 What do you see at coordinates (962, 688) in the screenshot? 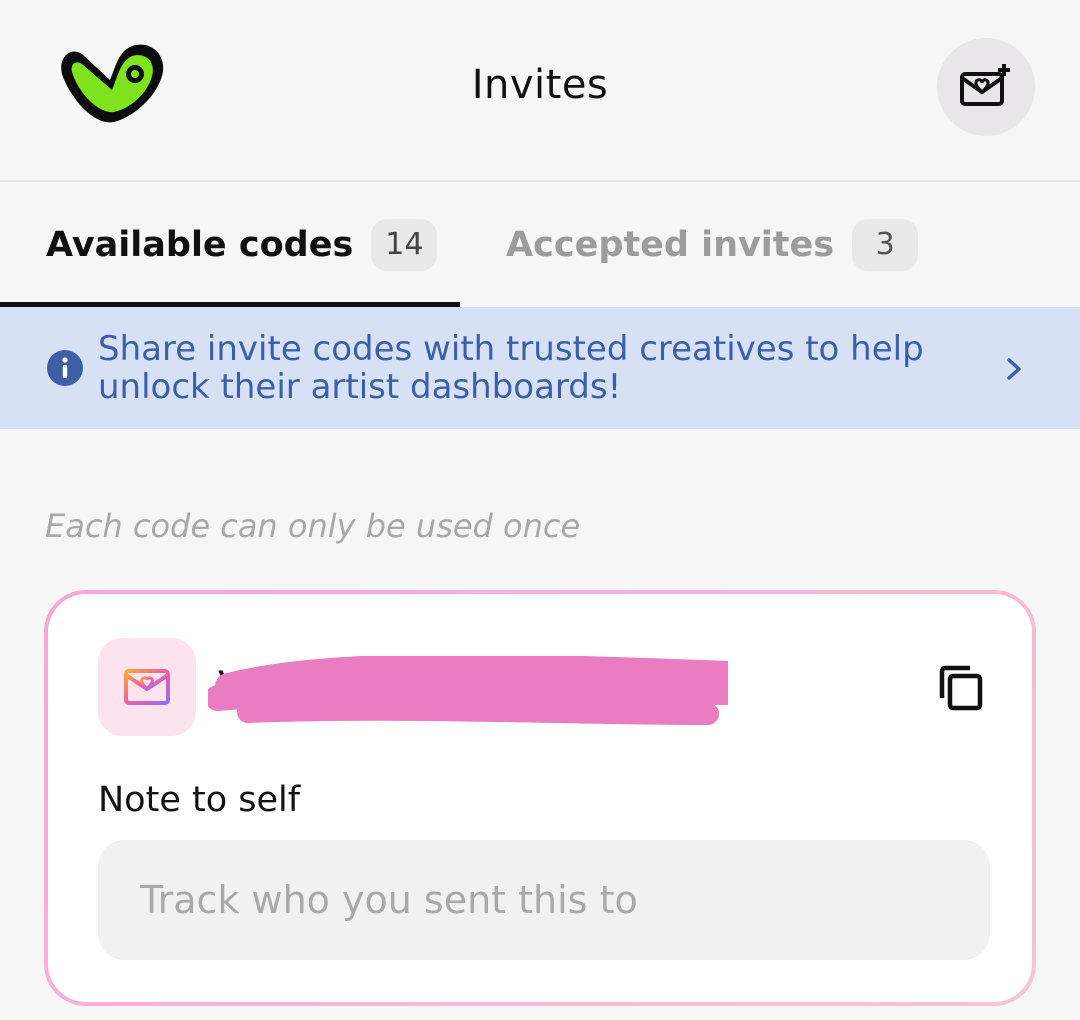
I see `copy-icon` at bounding box center [962, 688].